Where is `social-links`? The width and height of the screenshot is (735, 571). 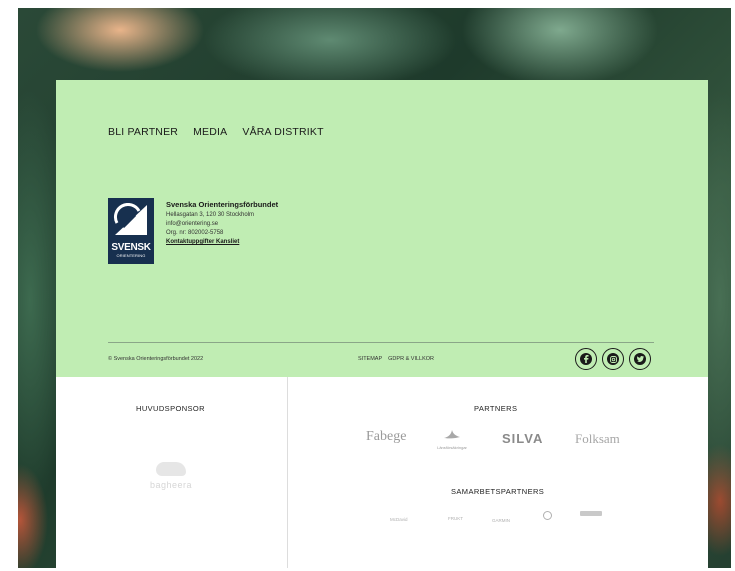 social-links is located at coordinates (613, 359).